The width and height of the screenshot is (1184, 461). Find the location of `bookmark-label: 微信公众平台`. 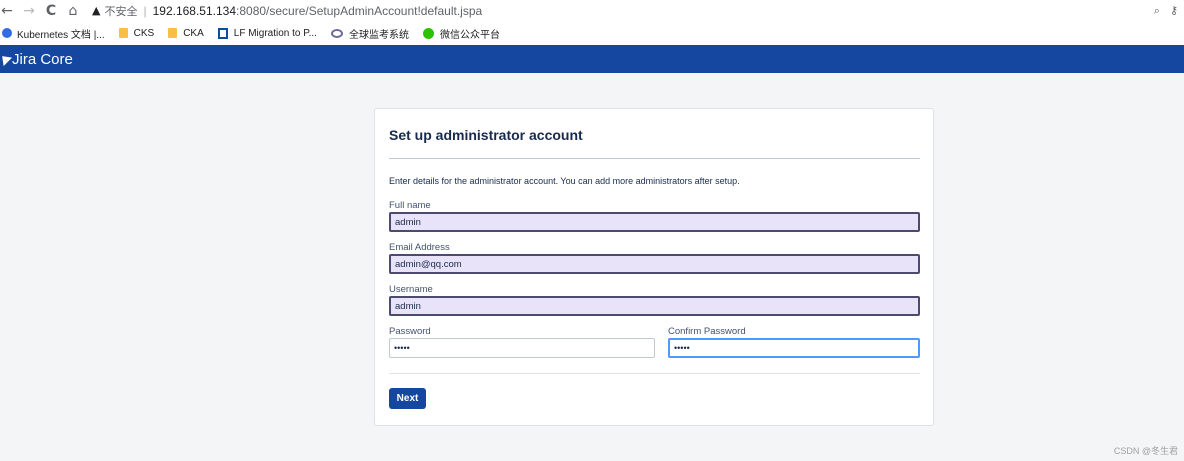

bookmark-label: 微信公众平台 is located at coordinates (469, 35).